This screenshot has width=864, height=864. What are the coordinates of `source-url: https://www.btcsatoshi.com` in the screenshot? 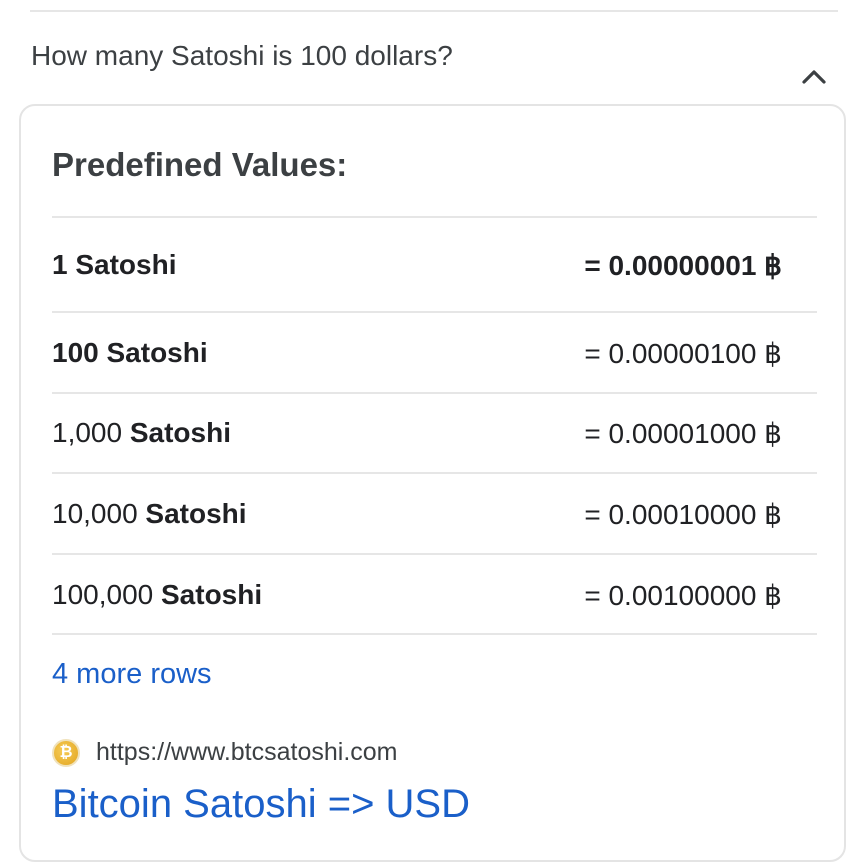 It's located at (247, 752).